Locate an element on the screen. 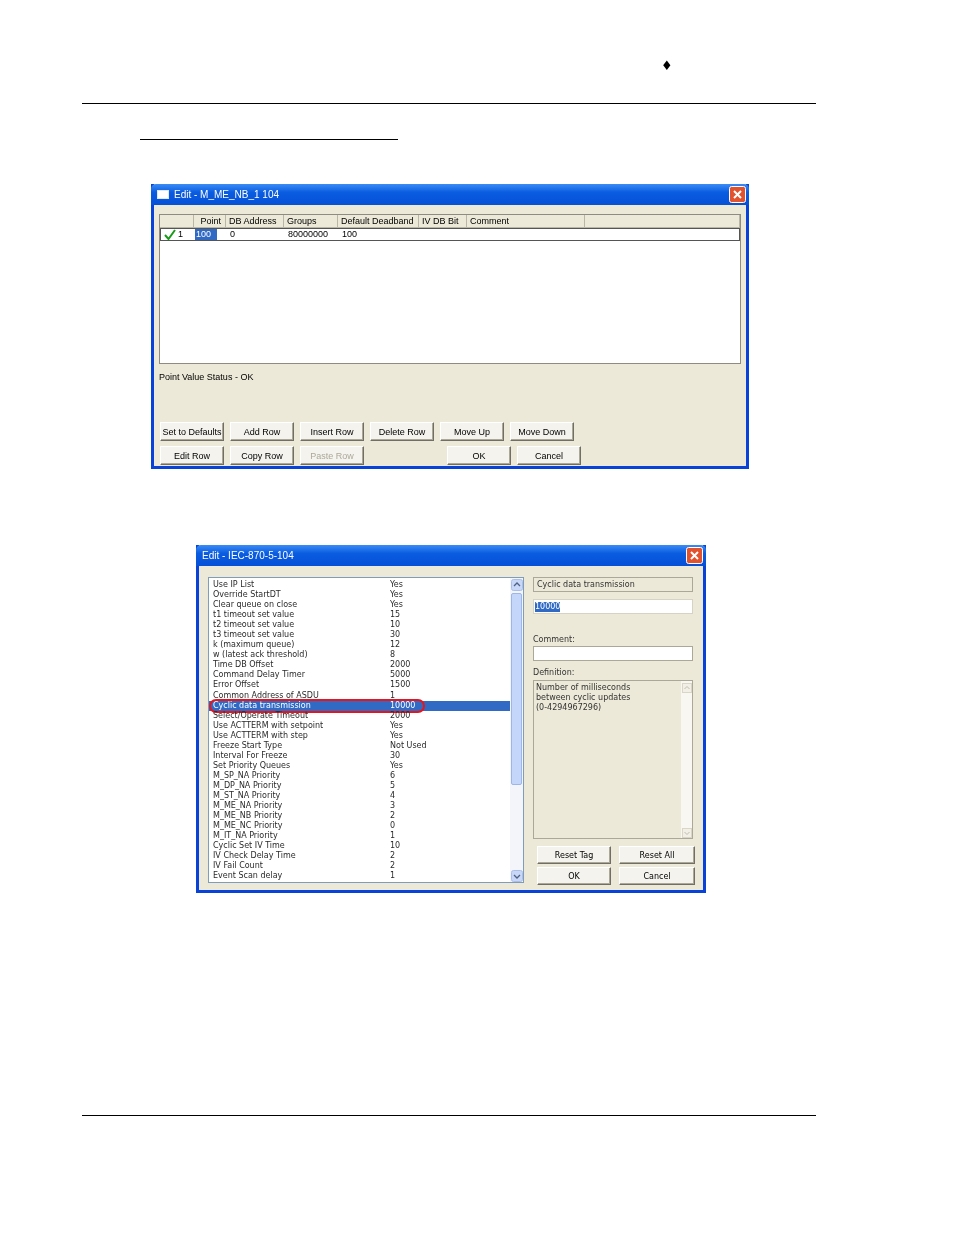  setting-name: M_ME_NC Priority is located at coordinates (248, 826).